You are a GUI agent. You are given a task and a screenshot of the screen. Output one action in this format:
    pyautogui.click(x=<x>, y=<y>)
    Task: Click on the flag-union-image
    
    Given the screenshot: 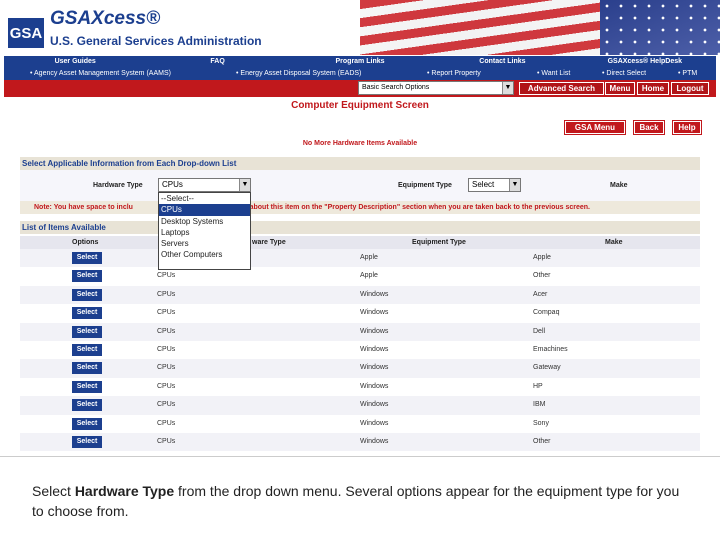 What is the action you would take?
    pyautogui.click(x=660, y=27)
    